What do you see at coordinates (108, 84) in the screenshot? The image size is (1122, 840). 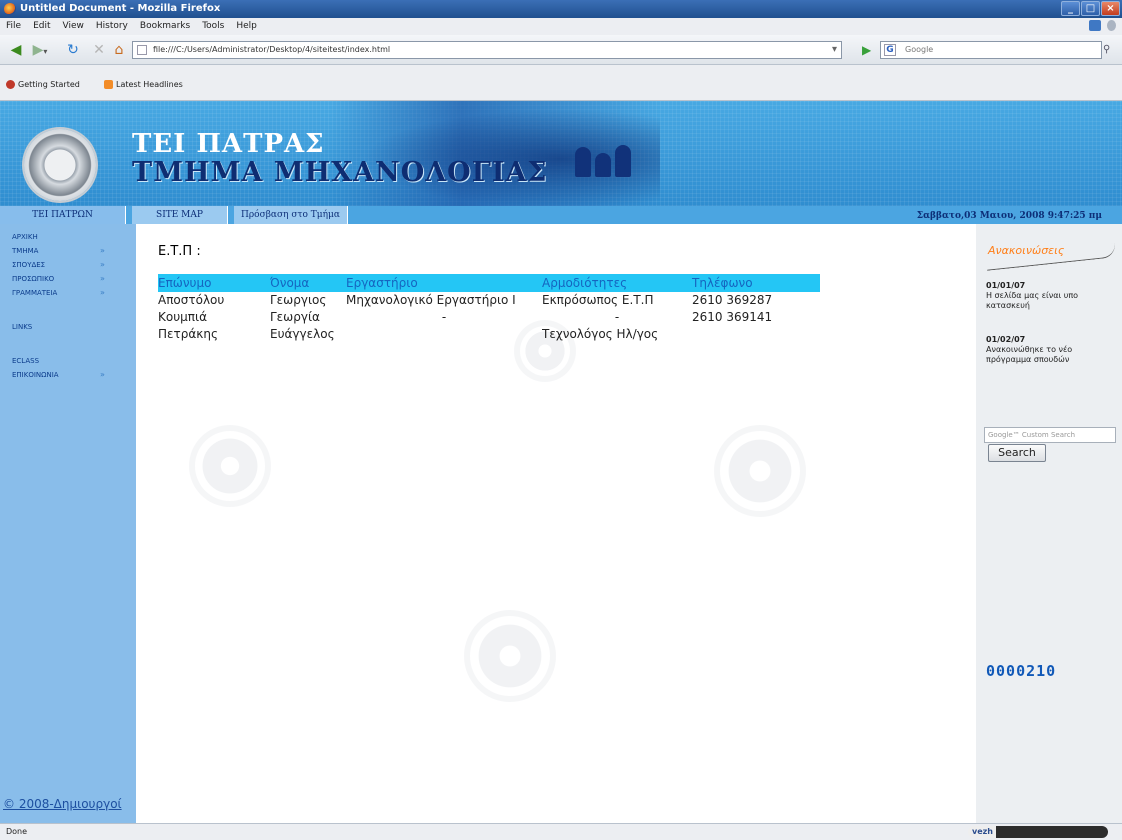 I see `rss-icon` at bounding box center [108, 84].